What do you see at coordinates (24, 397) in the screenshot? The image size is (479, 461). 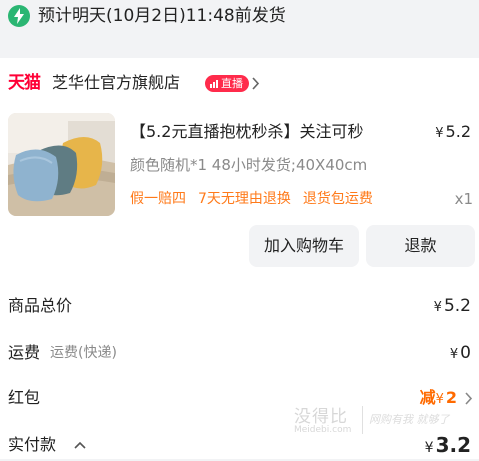 I see `redpacket-label: 红包` at bounding box center [24, 397].